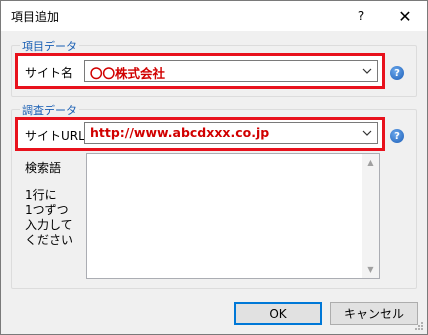 The image size is (428, 335). Describe the element at coordinates (47, 210) in the screenshot. I see `keyword-hint-line: 1つずつ` at that location.